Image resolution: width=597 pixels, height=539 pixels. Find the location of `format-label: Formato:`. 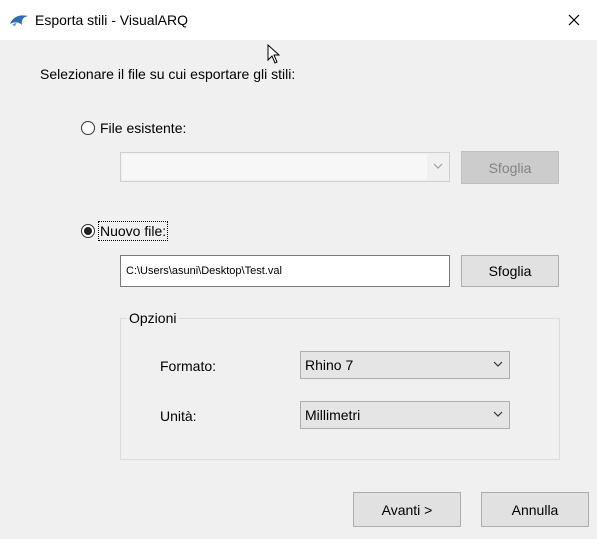

format-label: Formato: is located at coordinates (188, 366).